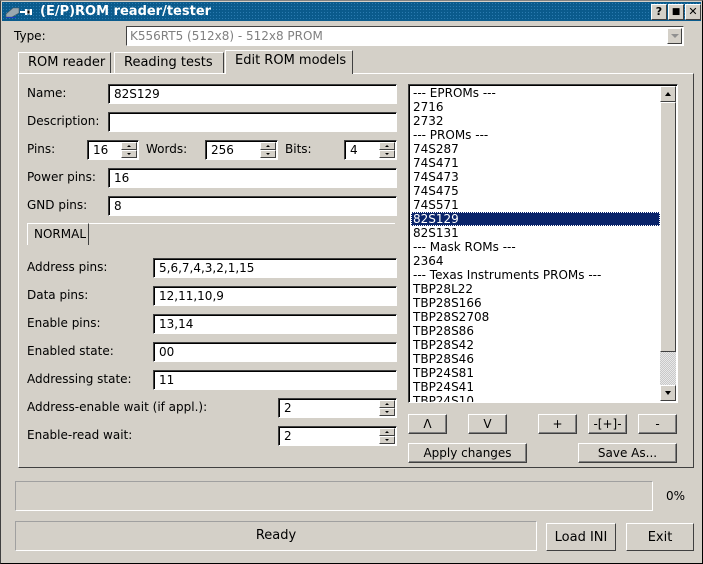  Describe the element at coordinates (535, 275) in the screenshot. I see `list-group-header: --- Texas Instruments PROMs ---` at that location.